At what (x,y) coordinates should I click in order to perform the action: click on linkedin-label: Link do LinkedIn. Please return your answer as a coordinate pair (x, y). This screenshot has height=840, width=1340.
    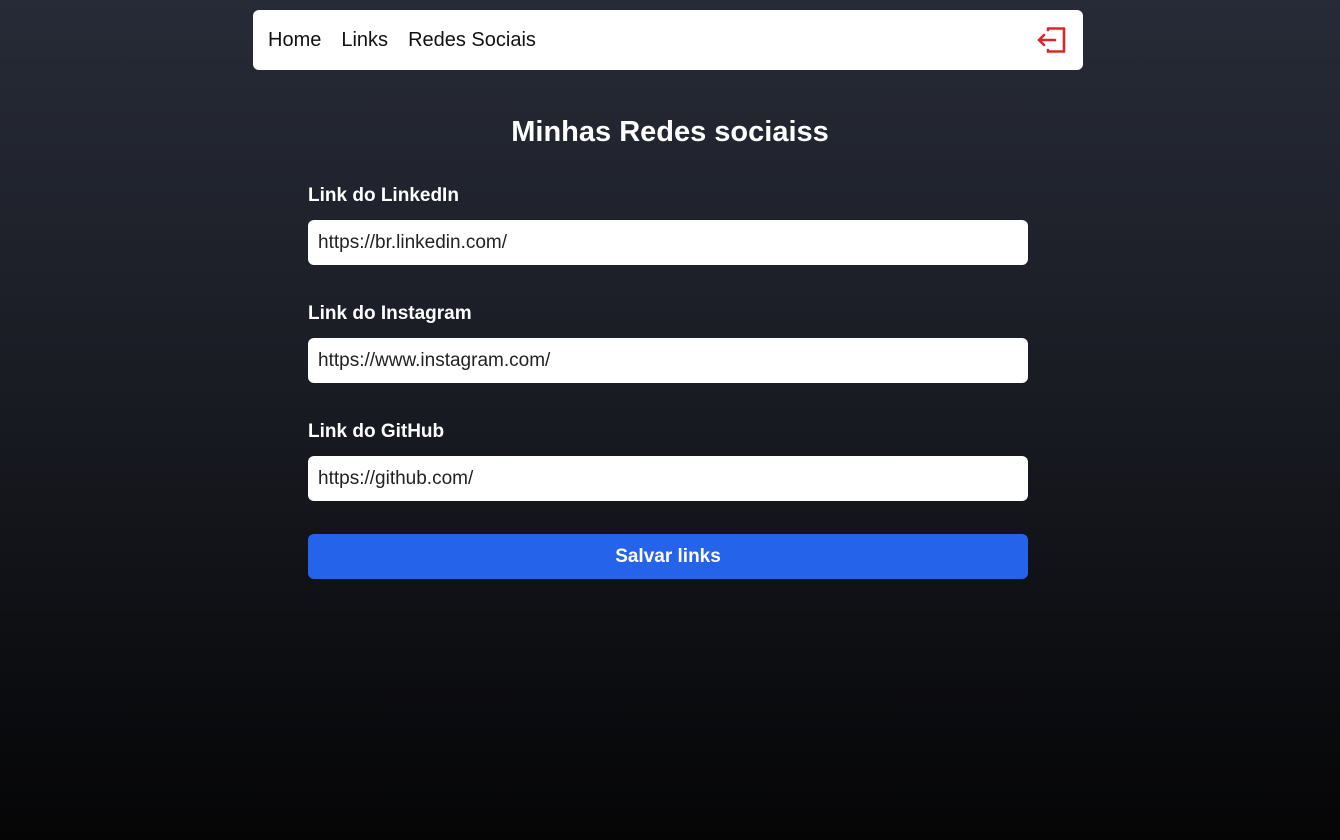
    Looking at the image, I should click on (383, 195).